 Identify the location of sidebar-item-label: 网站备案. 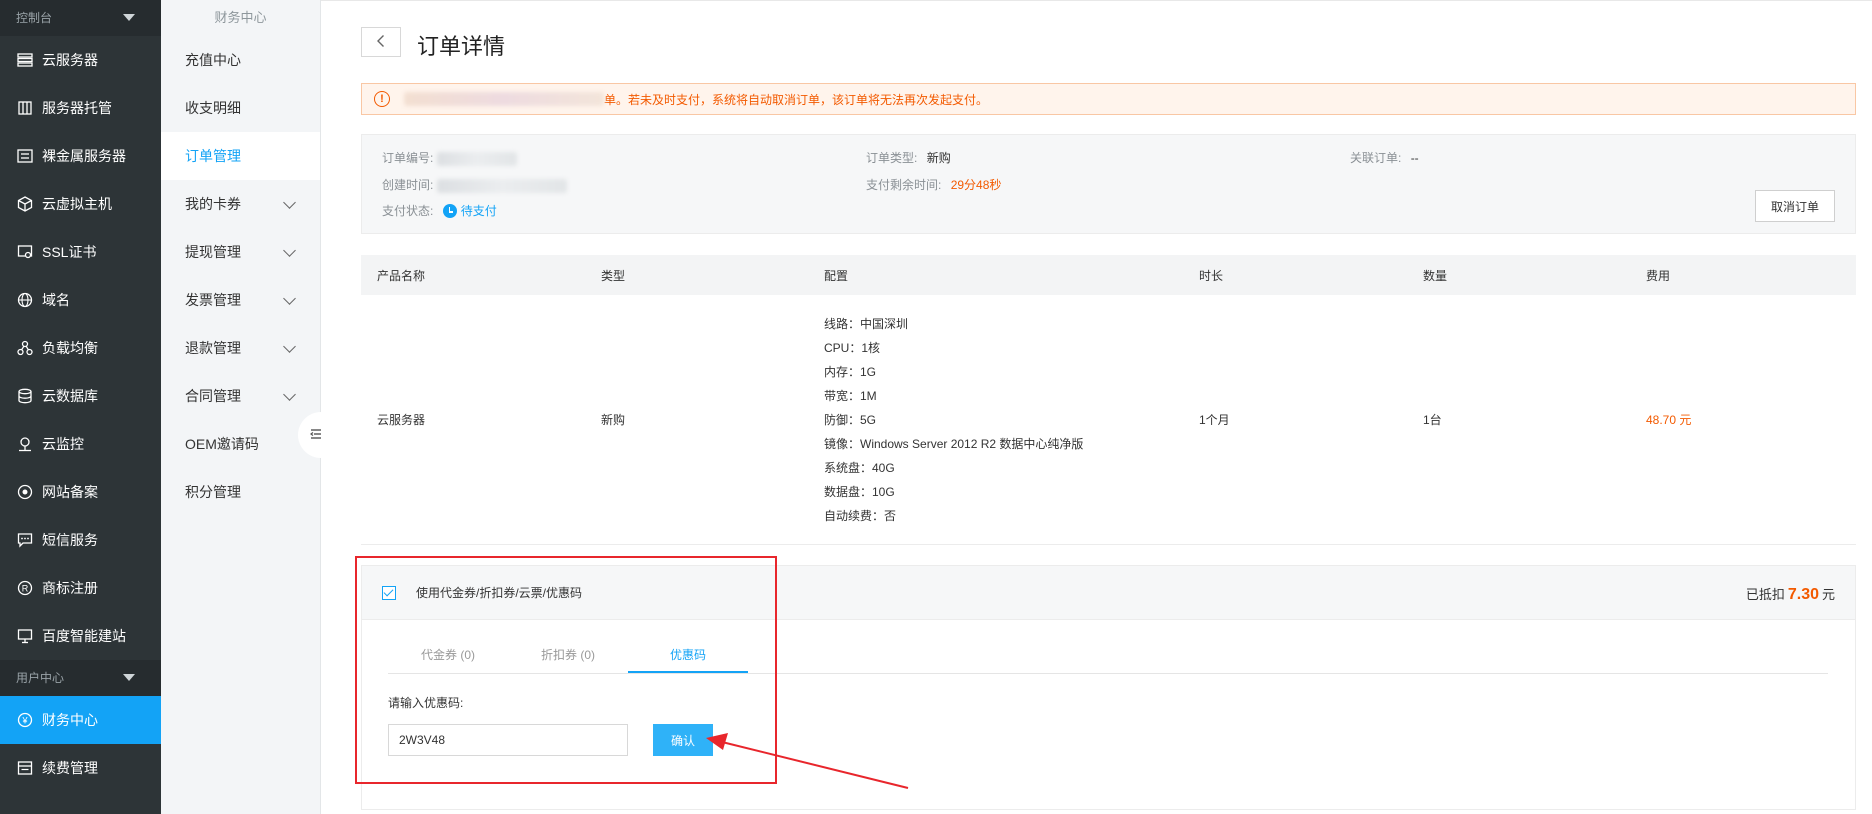
(70, 492).